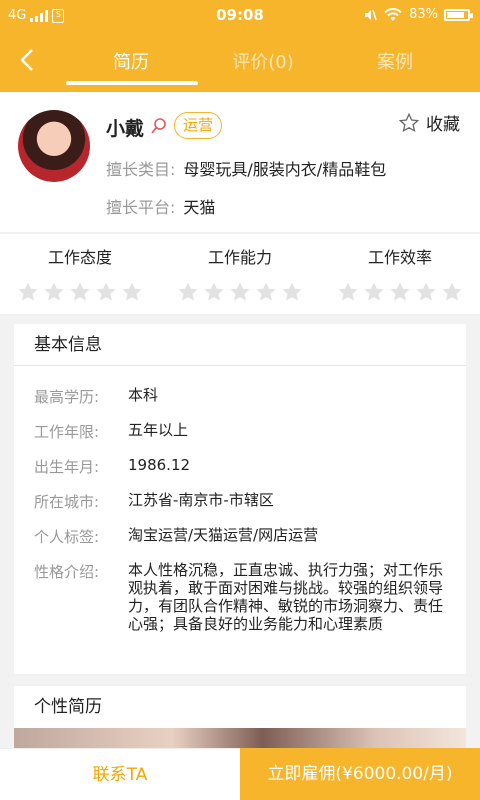  What do you see at coordinates (67, 432) in the screenshot?
I see `info-label: 工作年限:` at bounding box center [67, 432].